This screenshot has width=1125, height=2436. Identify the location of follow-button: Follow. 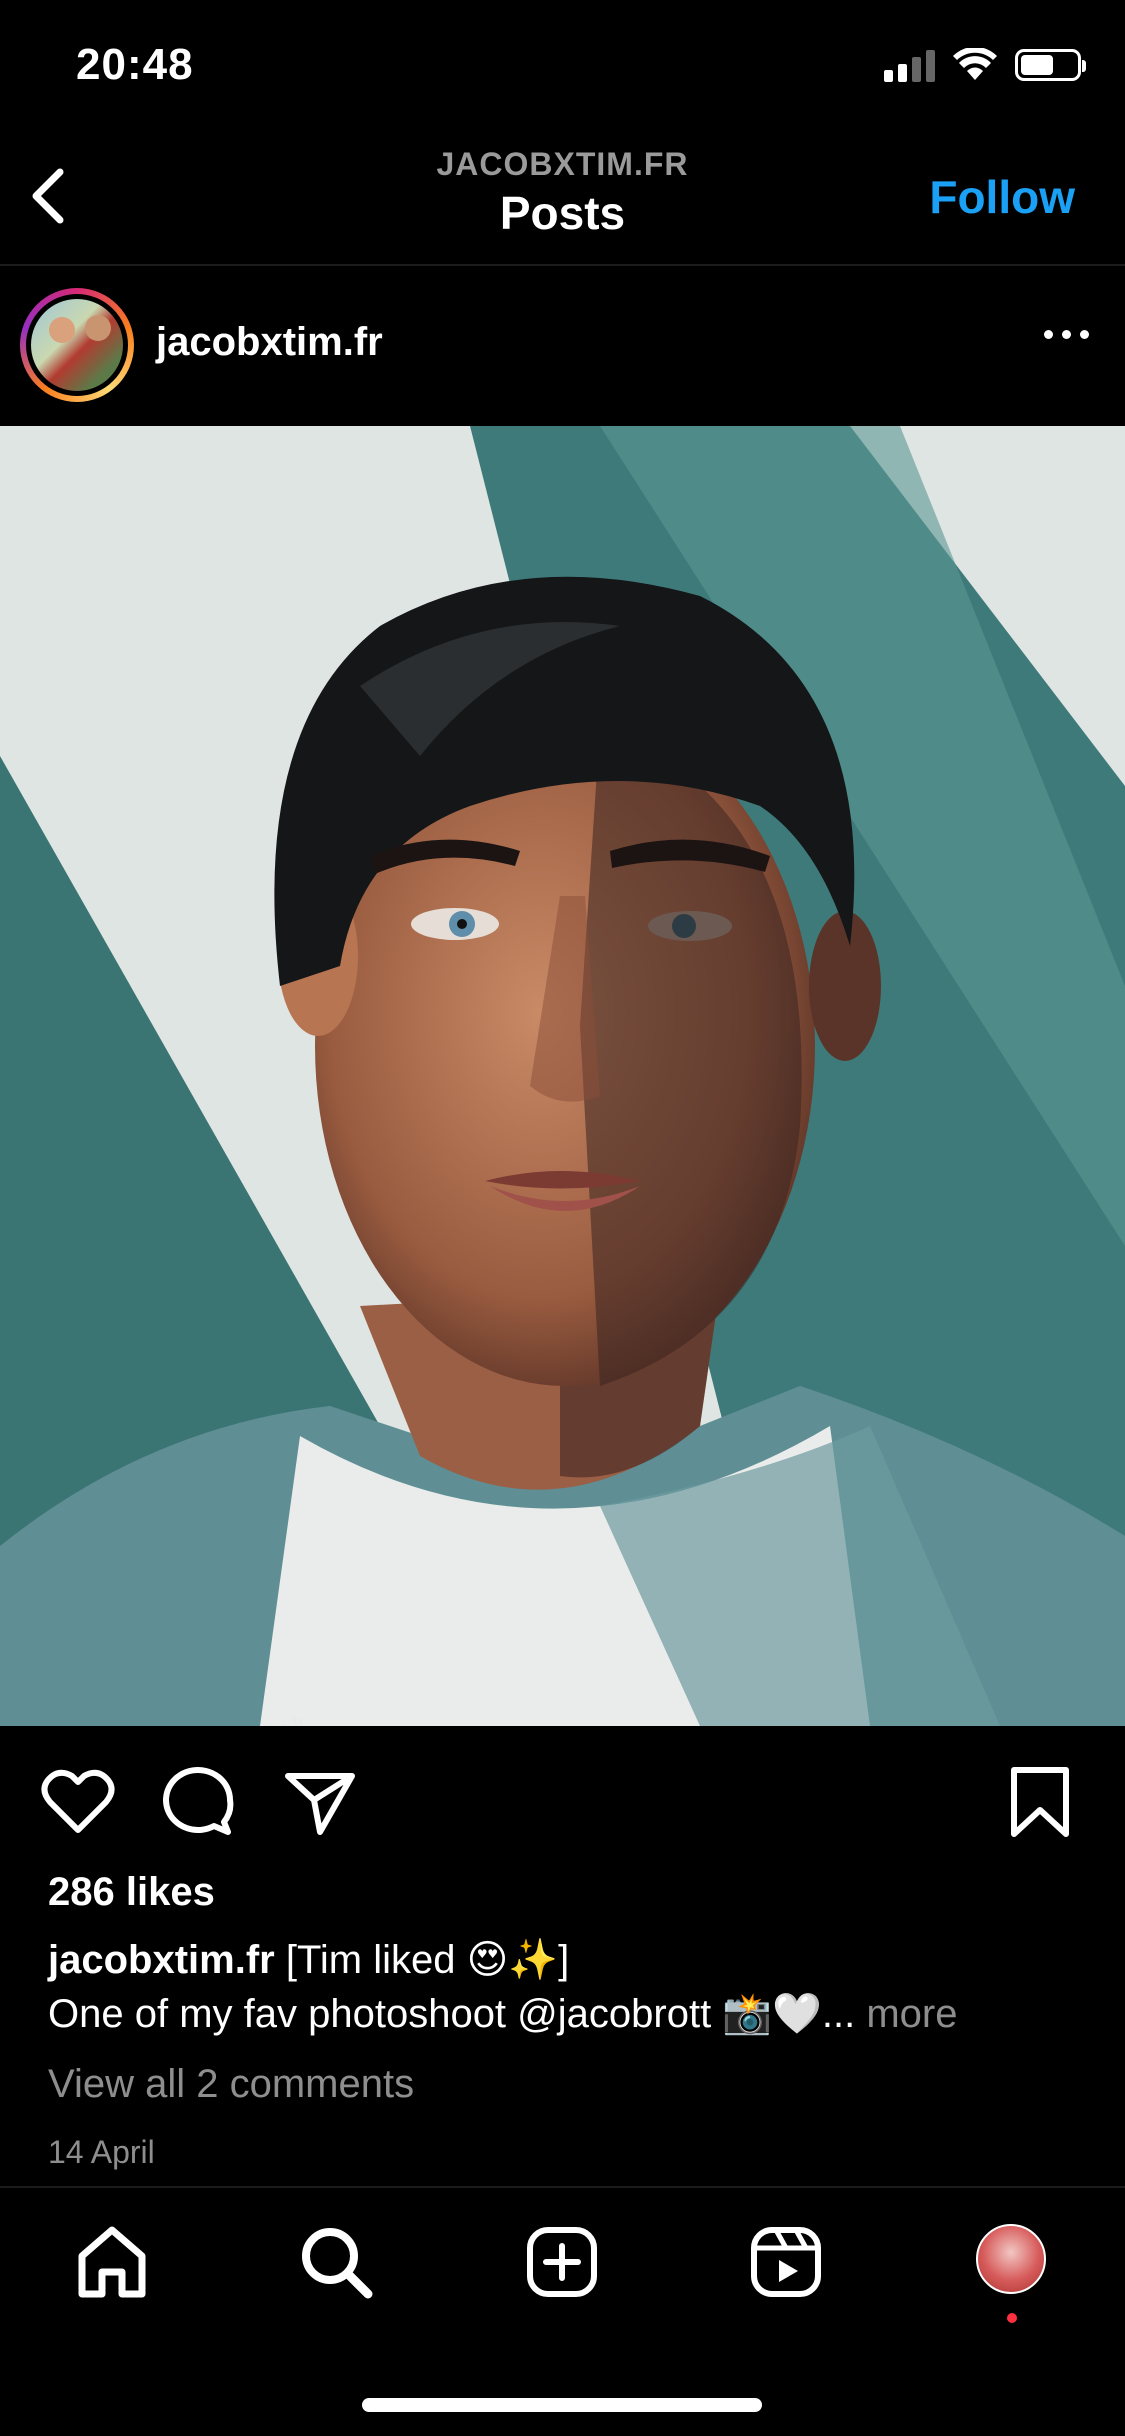
(1002, 197).